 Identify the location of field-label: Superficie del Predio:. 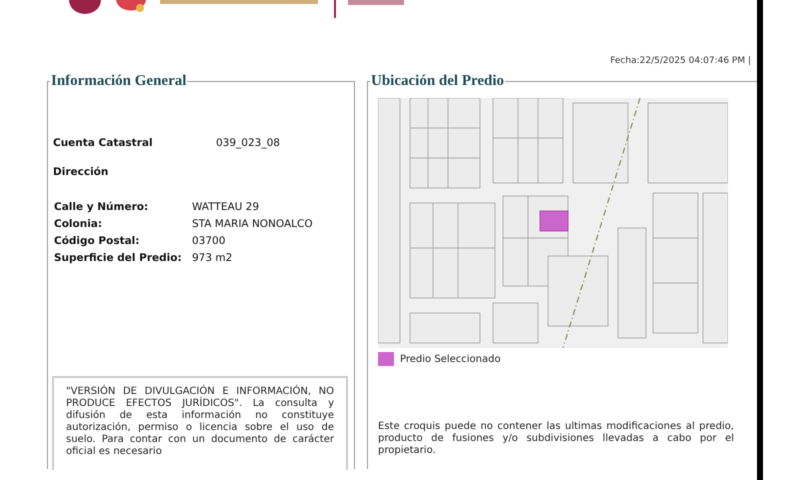
(118, 258).